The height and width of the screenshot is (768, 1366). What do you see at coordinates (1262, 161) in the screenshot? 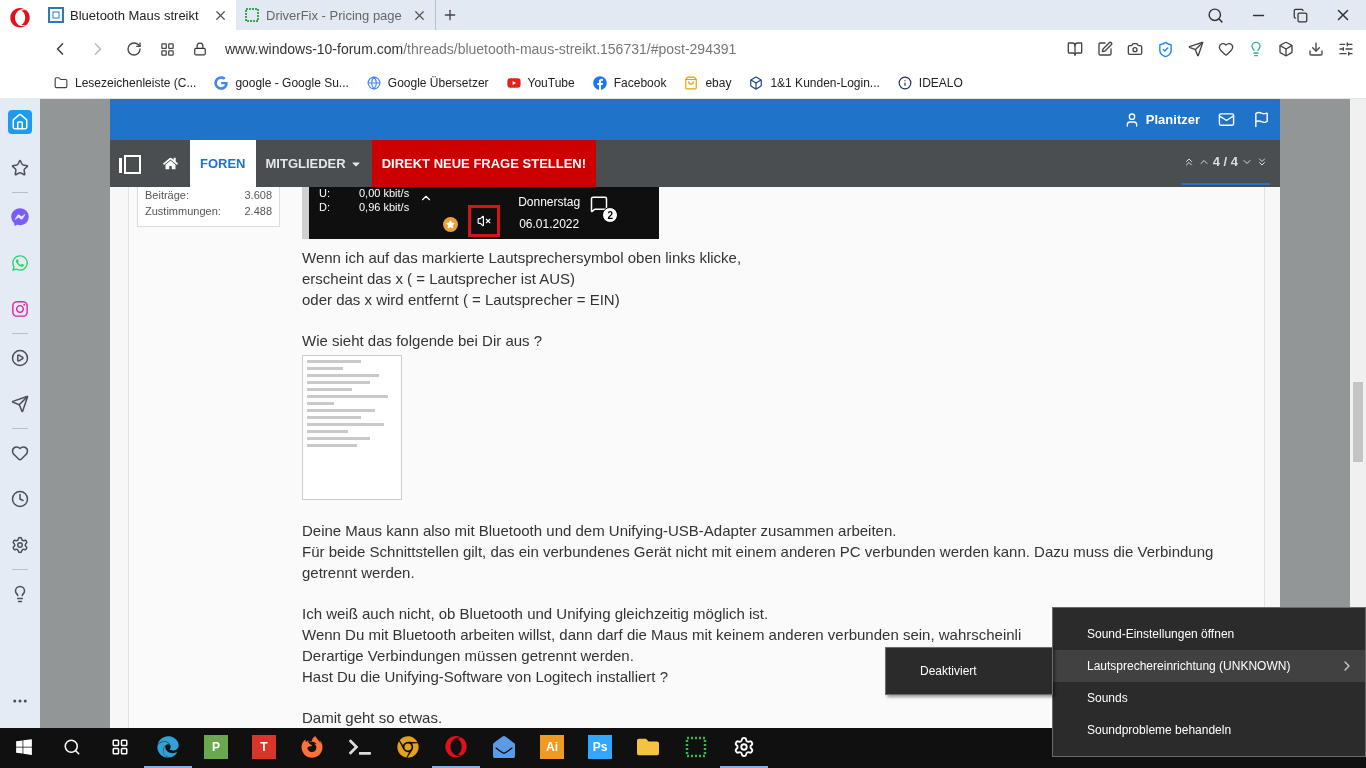
I see `double-chevron-down-icon` at bounding box center [1262, 161].